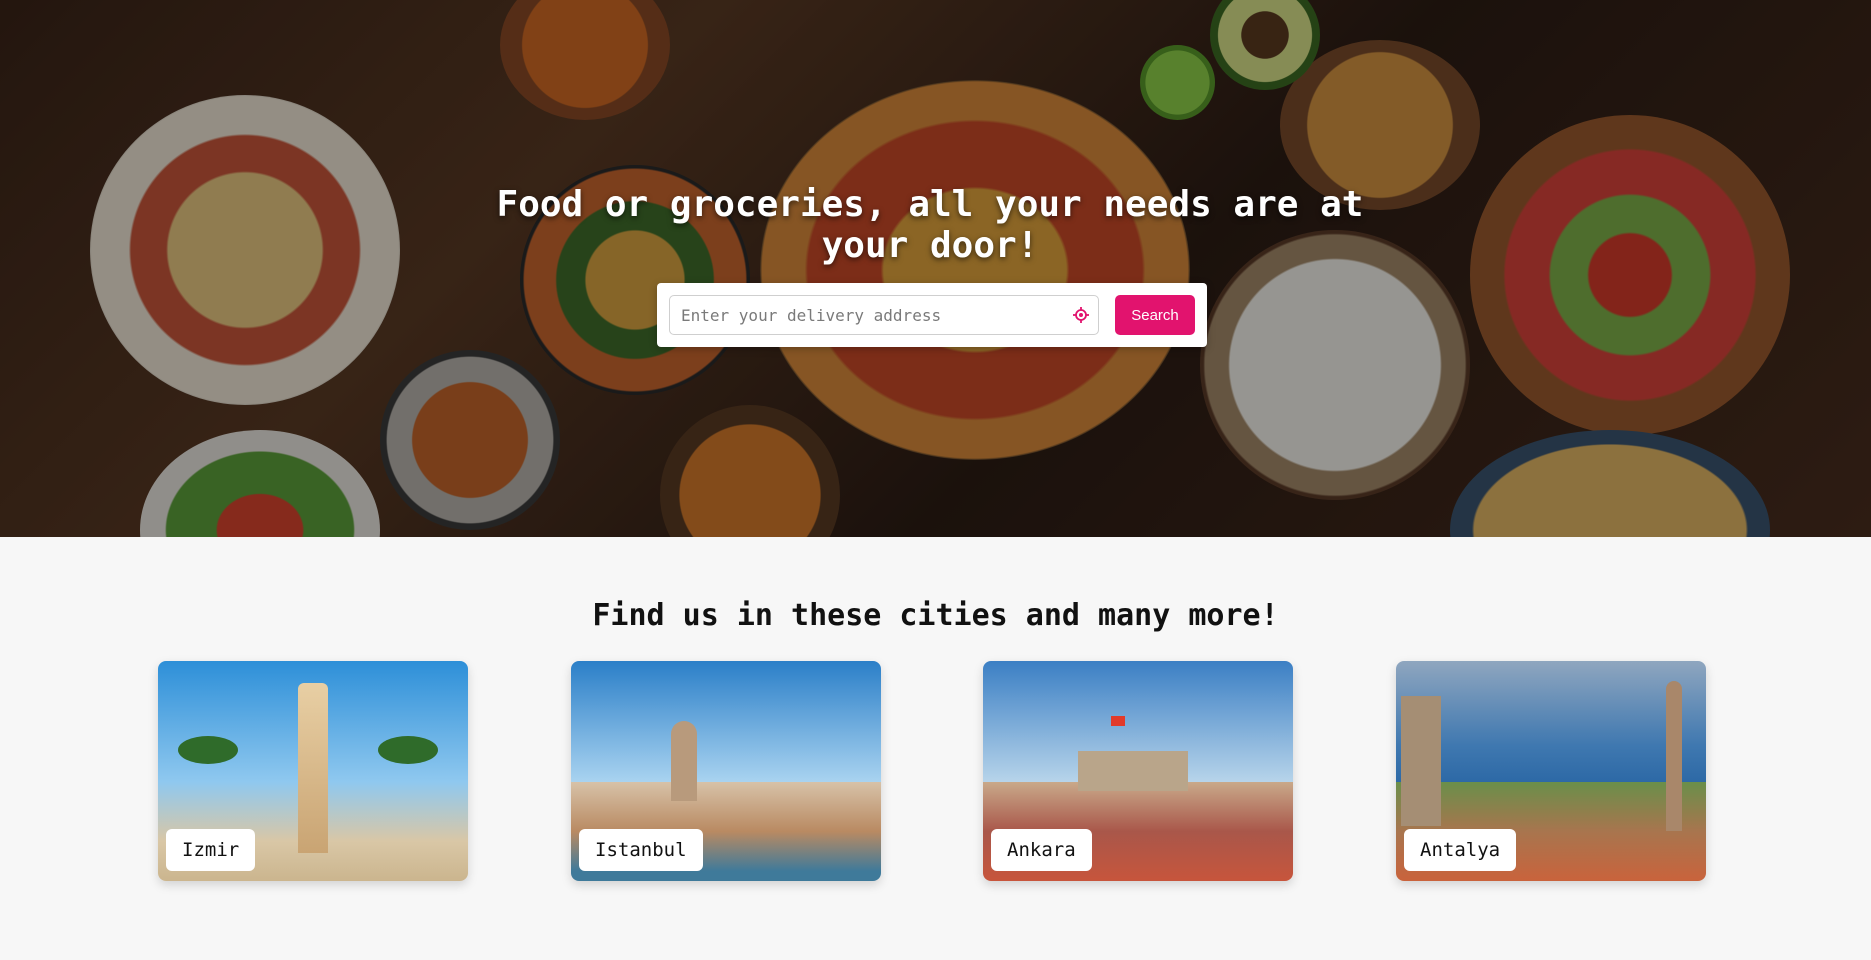  I want to click on delivery-address-input, so click(884, 315).